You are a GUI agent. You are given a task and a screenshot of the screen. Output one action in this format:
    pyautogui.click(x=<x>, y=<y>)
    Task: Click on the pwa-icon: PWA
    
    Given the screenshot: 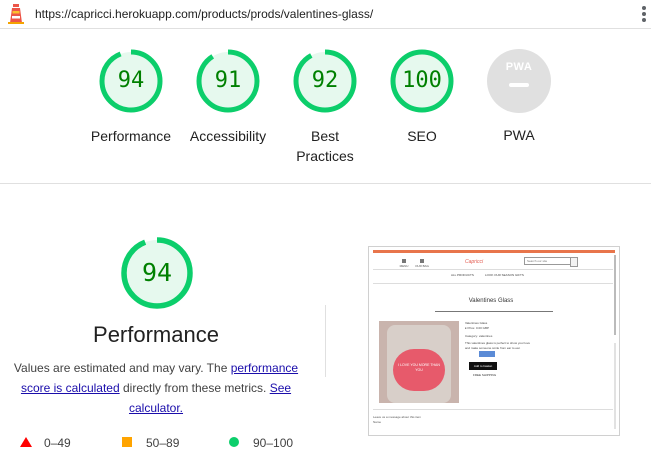 What is the action you would take?
    pyautogui.click(x=519, y=81)
    